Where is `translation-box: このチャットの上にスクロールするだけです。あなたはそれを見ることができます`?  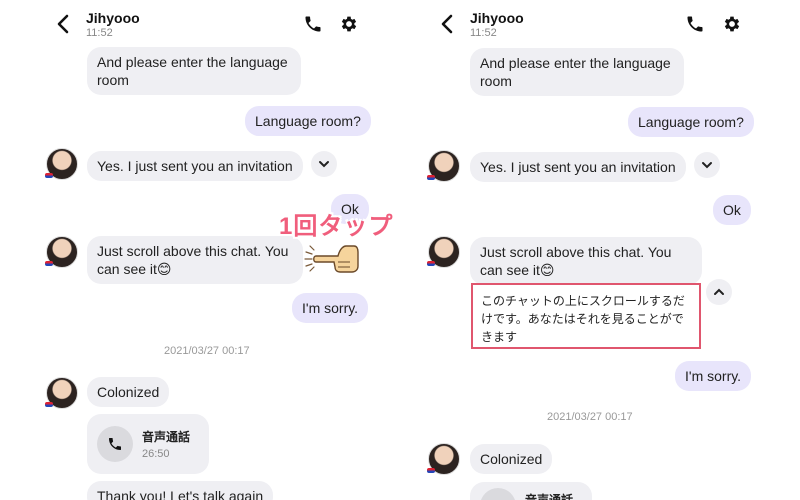 translation-box: このチャットの上にスクロールするだけです。あなたはそれを見ることができます is located at coordinates (586, 316).